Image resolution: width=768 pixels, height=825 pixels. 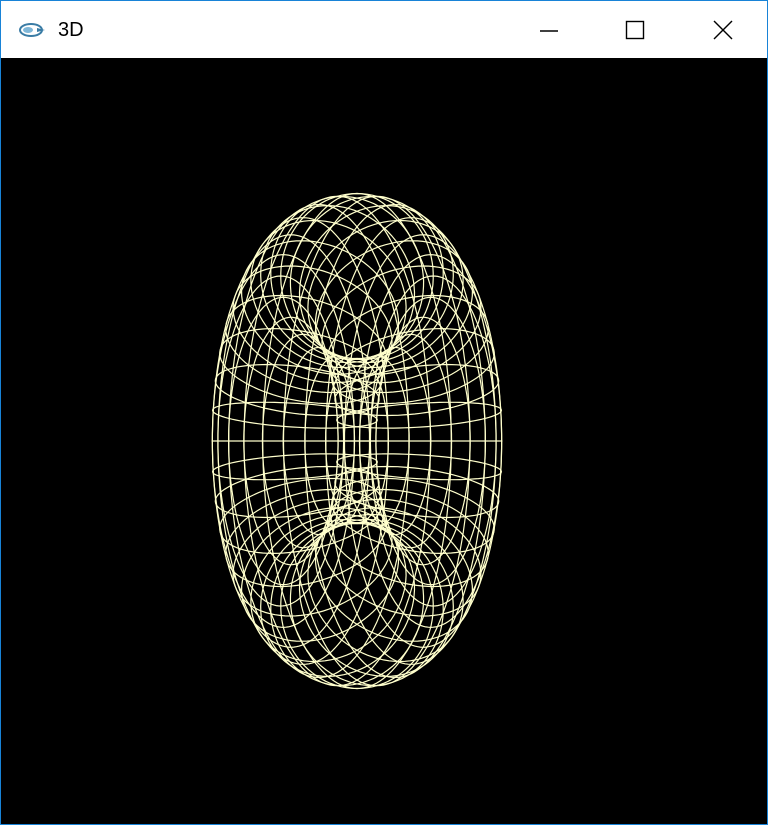 What do you see at coordinates (32, 30) in the screenshot?
I see `app-icon` at bounding box center [32, 30].